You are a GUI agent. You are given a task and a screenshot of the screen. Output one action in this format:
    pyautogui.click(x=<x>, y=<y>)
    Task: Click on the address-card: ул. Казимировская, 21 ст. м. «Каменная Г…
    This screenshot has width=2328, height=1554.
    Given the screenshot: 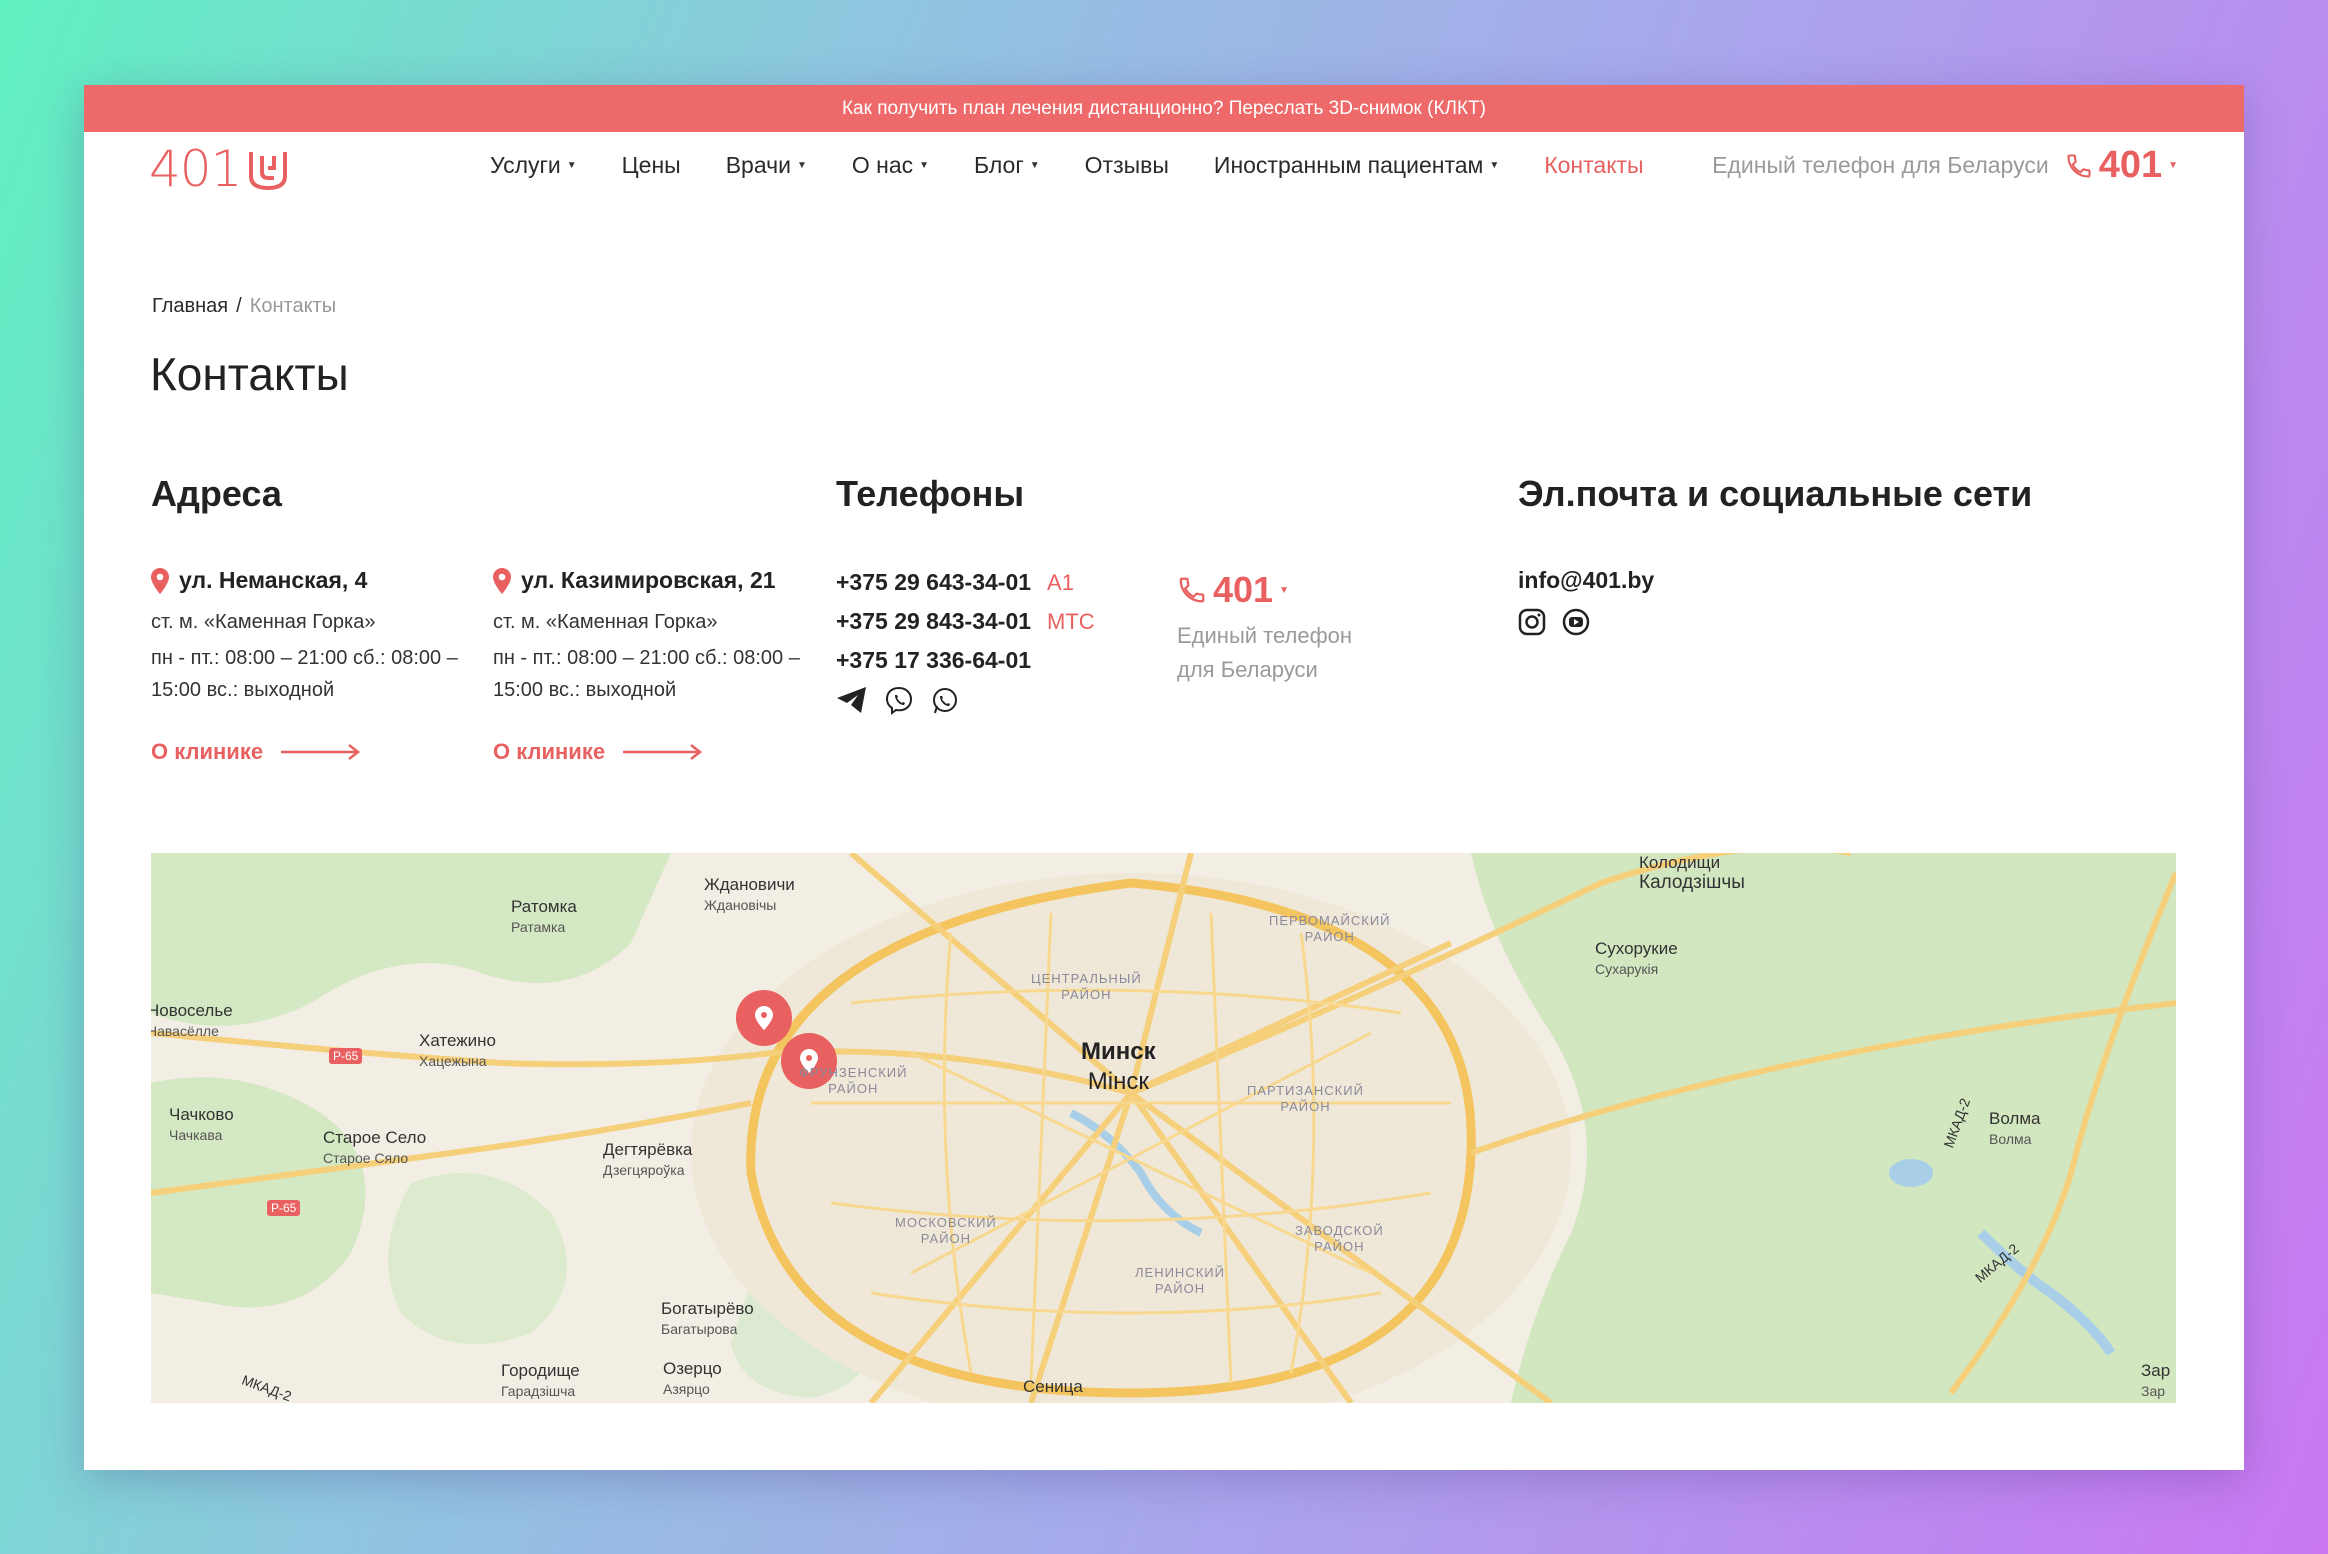 What is the action you would take?
    pyautogui.click(x=658, y=665)
    